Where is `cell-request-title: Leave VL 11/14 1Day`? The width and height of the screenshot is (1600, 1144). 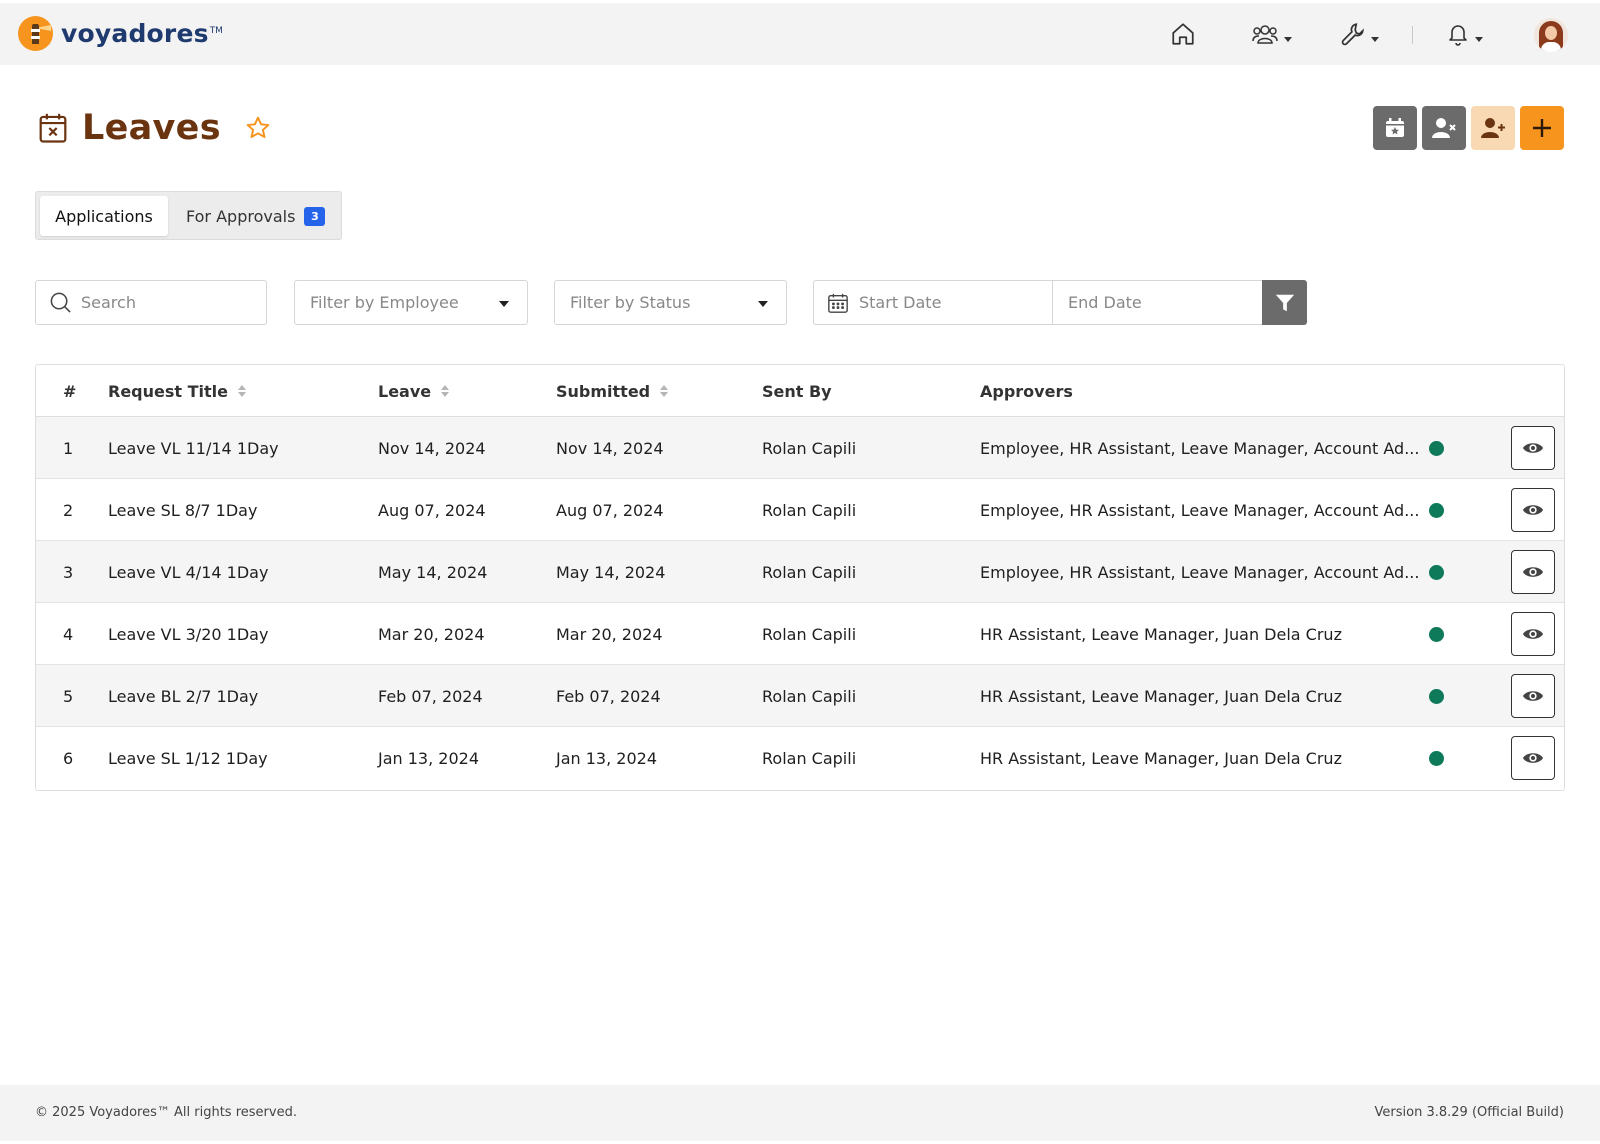
cell-request-title: Leave VL 11/14 1Day is located at coordinates (193, 448).